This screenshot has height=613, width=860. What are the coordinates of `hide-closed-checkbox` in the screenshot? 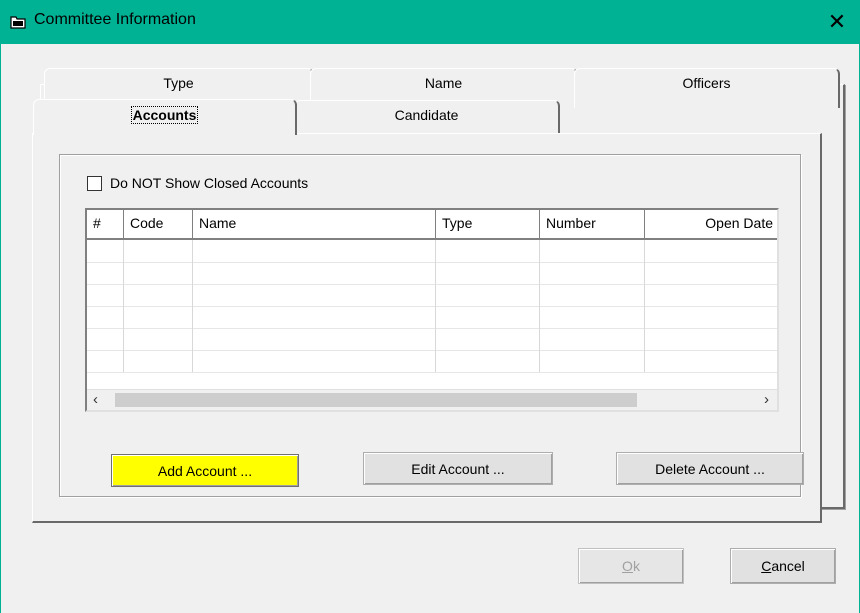 It's located at (94, 183).